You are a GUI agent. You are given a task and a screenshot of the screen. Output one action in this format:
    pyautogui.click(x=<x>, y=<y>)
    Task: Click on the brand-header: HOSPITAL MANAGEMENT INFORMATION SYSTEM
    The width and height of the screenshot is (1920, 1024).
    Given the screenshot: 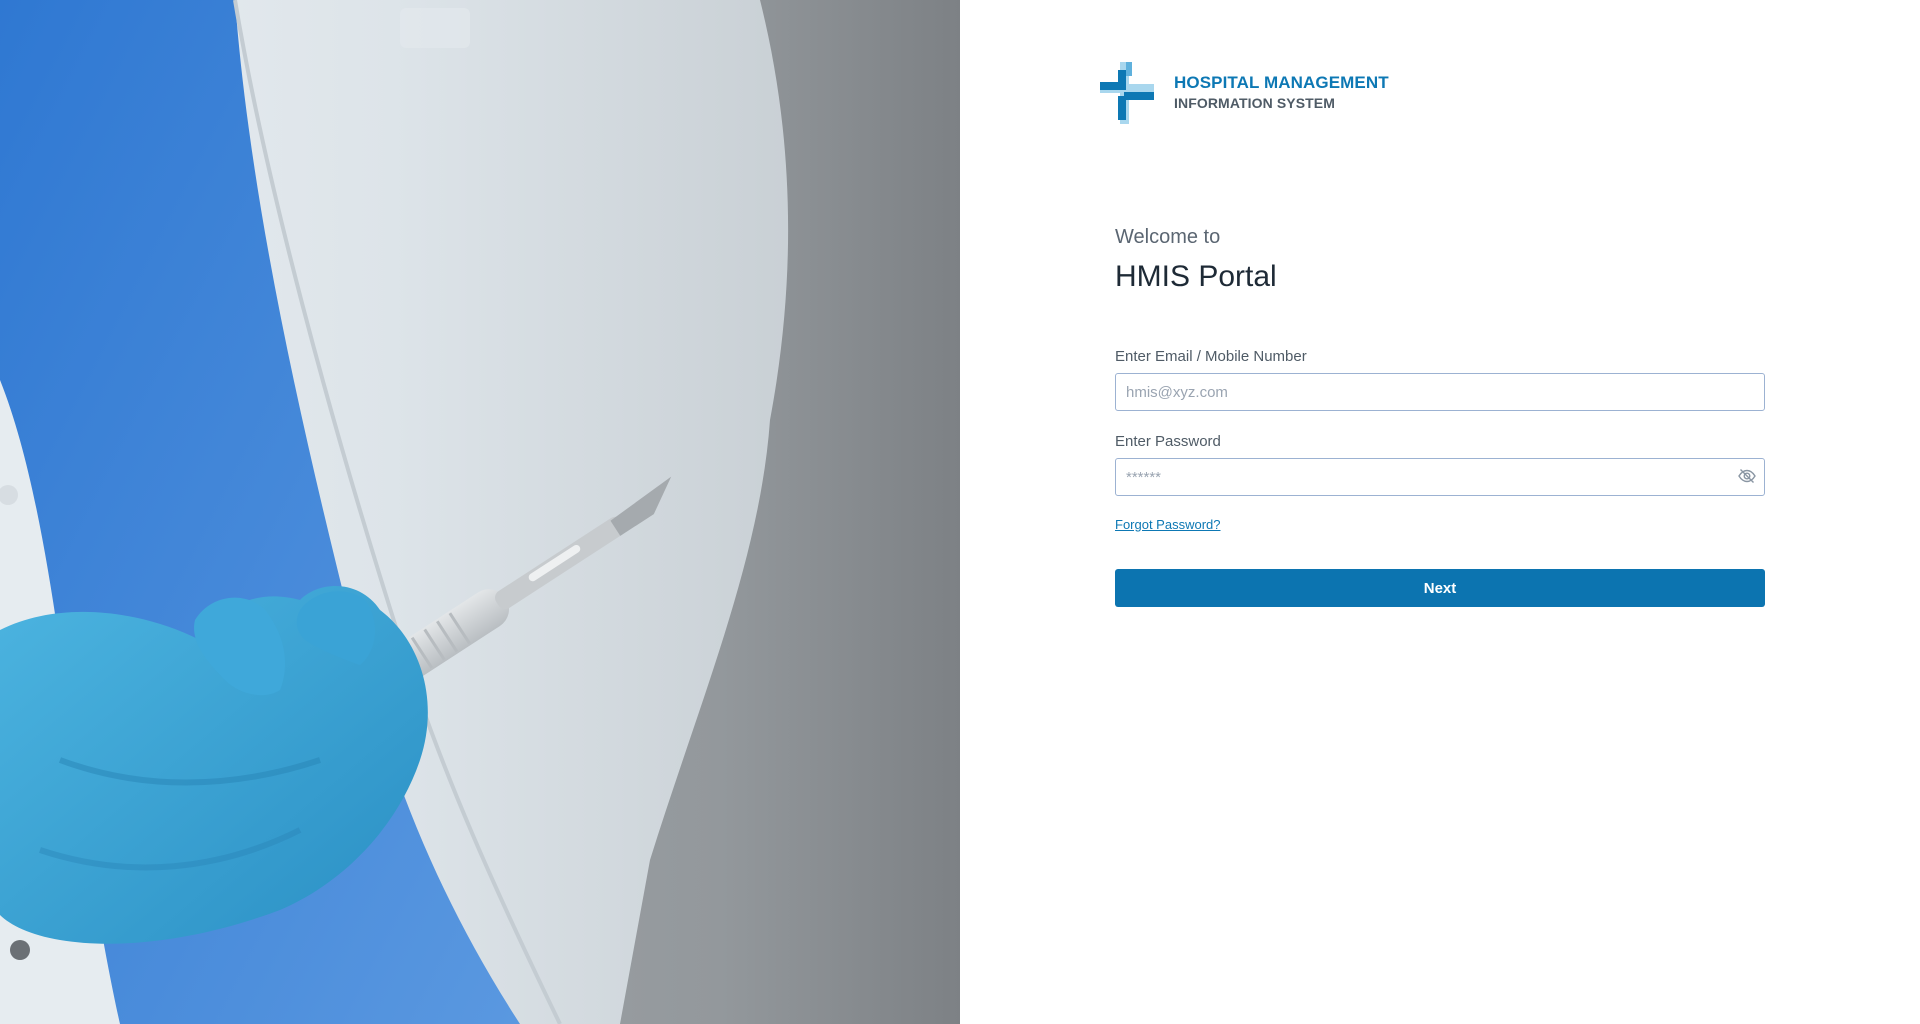 What is the action you would take?
    pyautogui.click(x=1244, y=93)
    